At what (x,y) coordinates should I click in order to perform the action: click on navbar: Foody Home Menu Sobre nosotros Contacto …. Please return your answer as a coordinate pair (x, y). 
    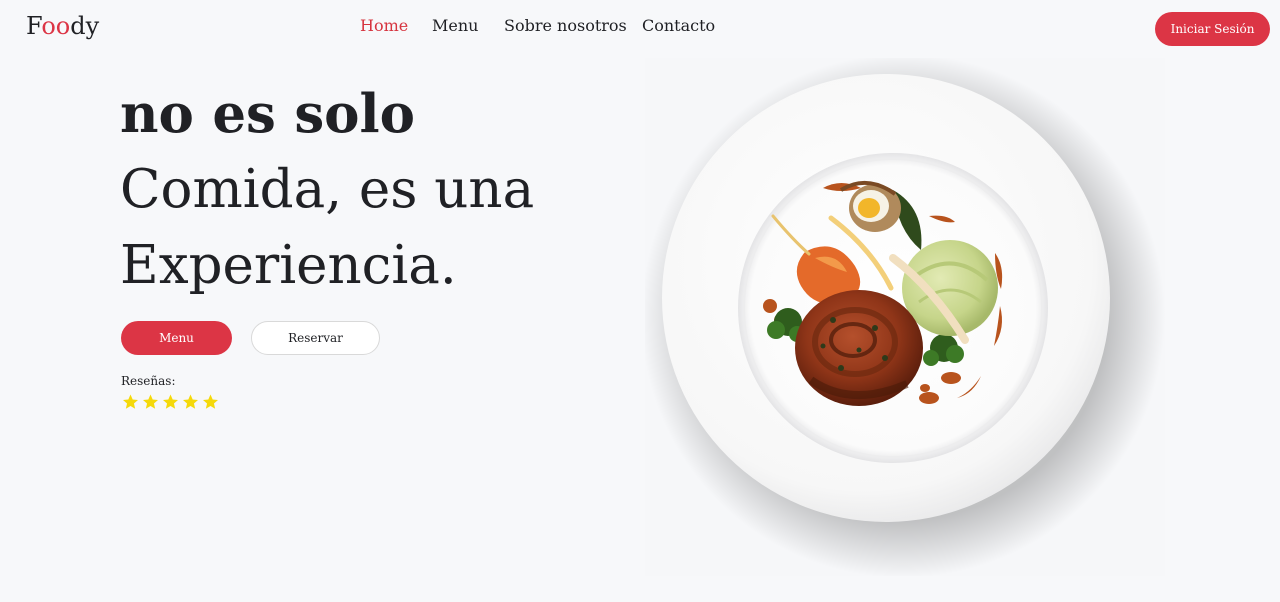
    Looking at the image, I should click on (640, 28).